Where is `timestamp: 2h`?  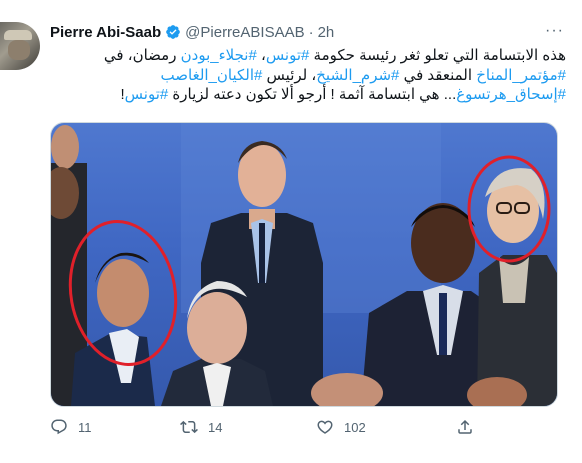
timestamp: 2h is located at coordinates (326, 32).